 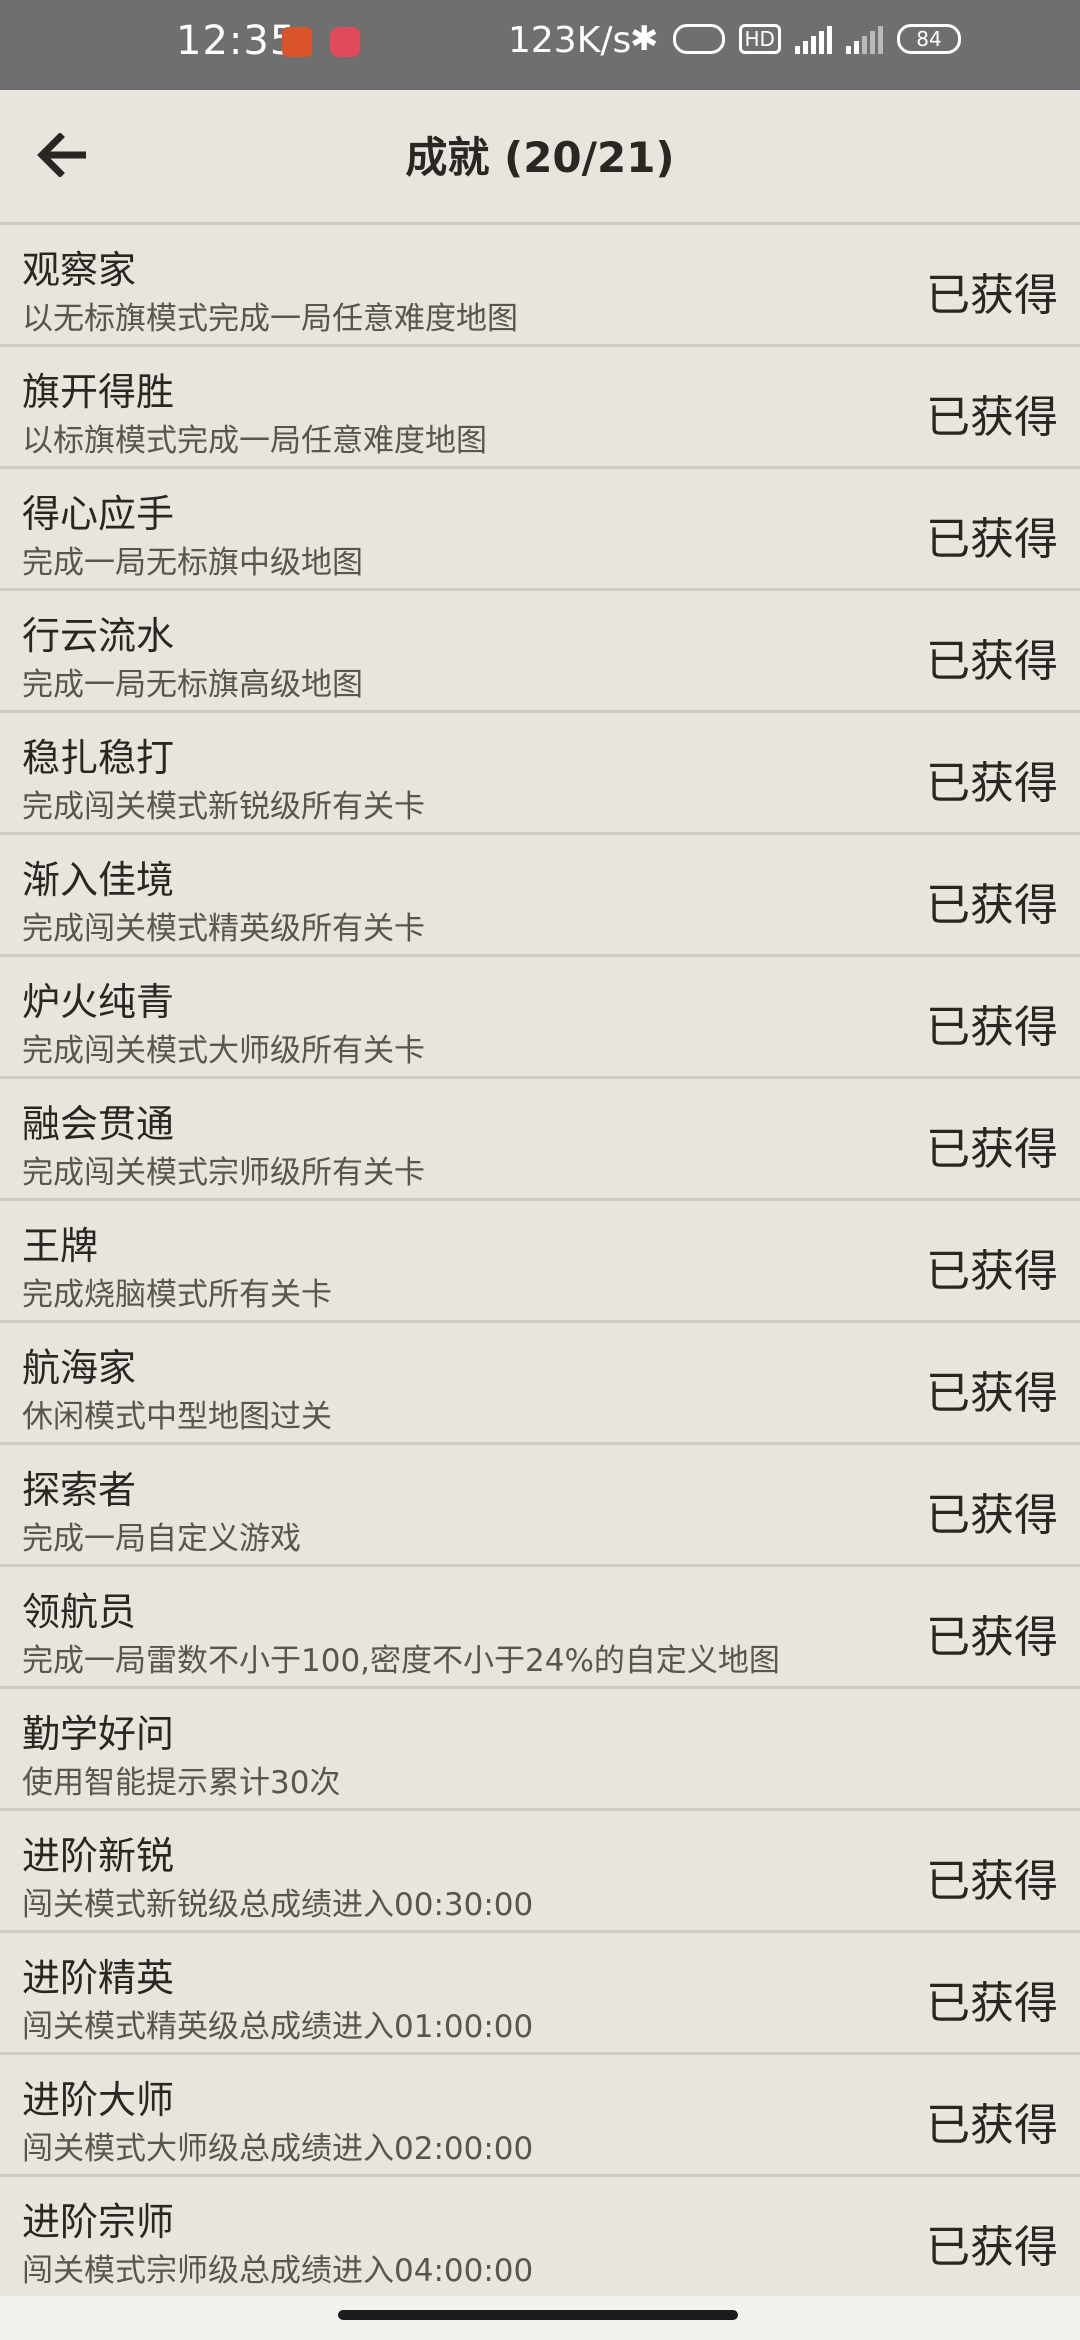 I want to click on home-indicator, so click(x=538, y=2315).